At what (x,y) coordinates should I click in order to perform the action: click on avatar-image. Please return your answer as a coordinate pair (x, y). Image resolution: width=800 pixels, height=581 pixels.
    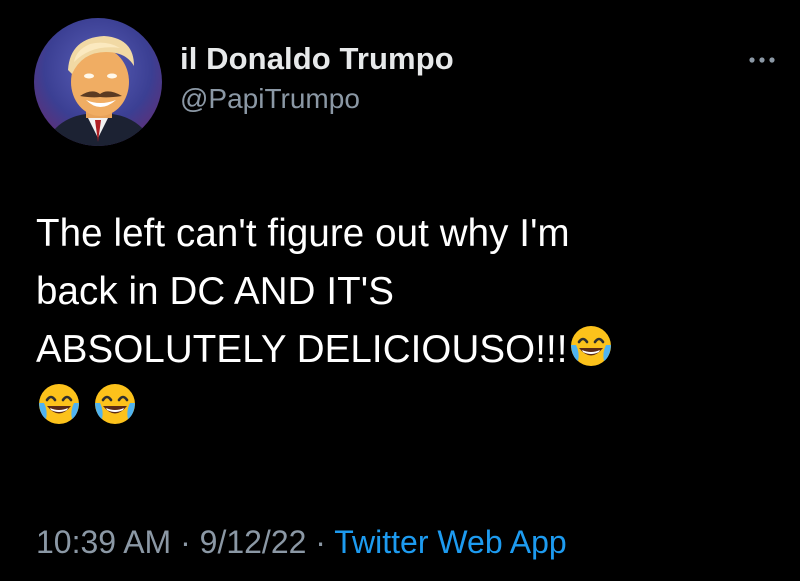
    Looking at the image, I should click on (98, 82).